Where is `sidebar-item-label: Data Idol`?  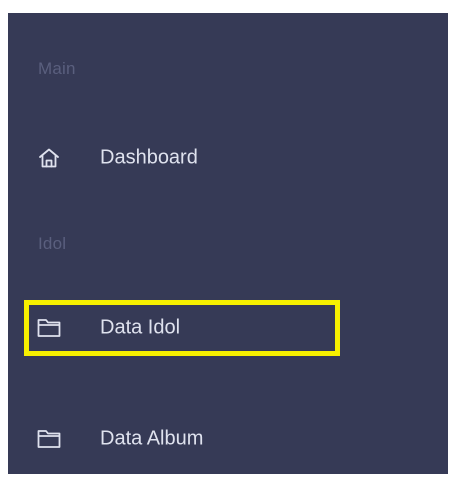
sidebar-item-label: Data Idol is located at coordinates (140, 327).